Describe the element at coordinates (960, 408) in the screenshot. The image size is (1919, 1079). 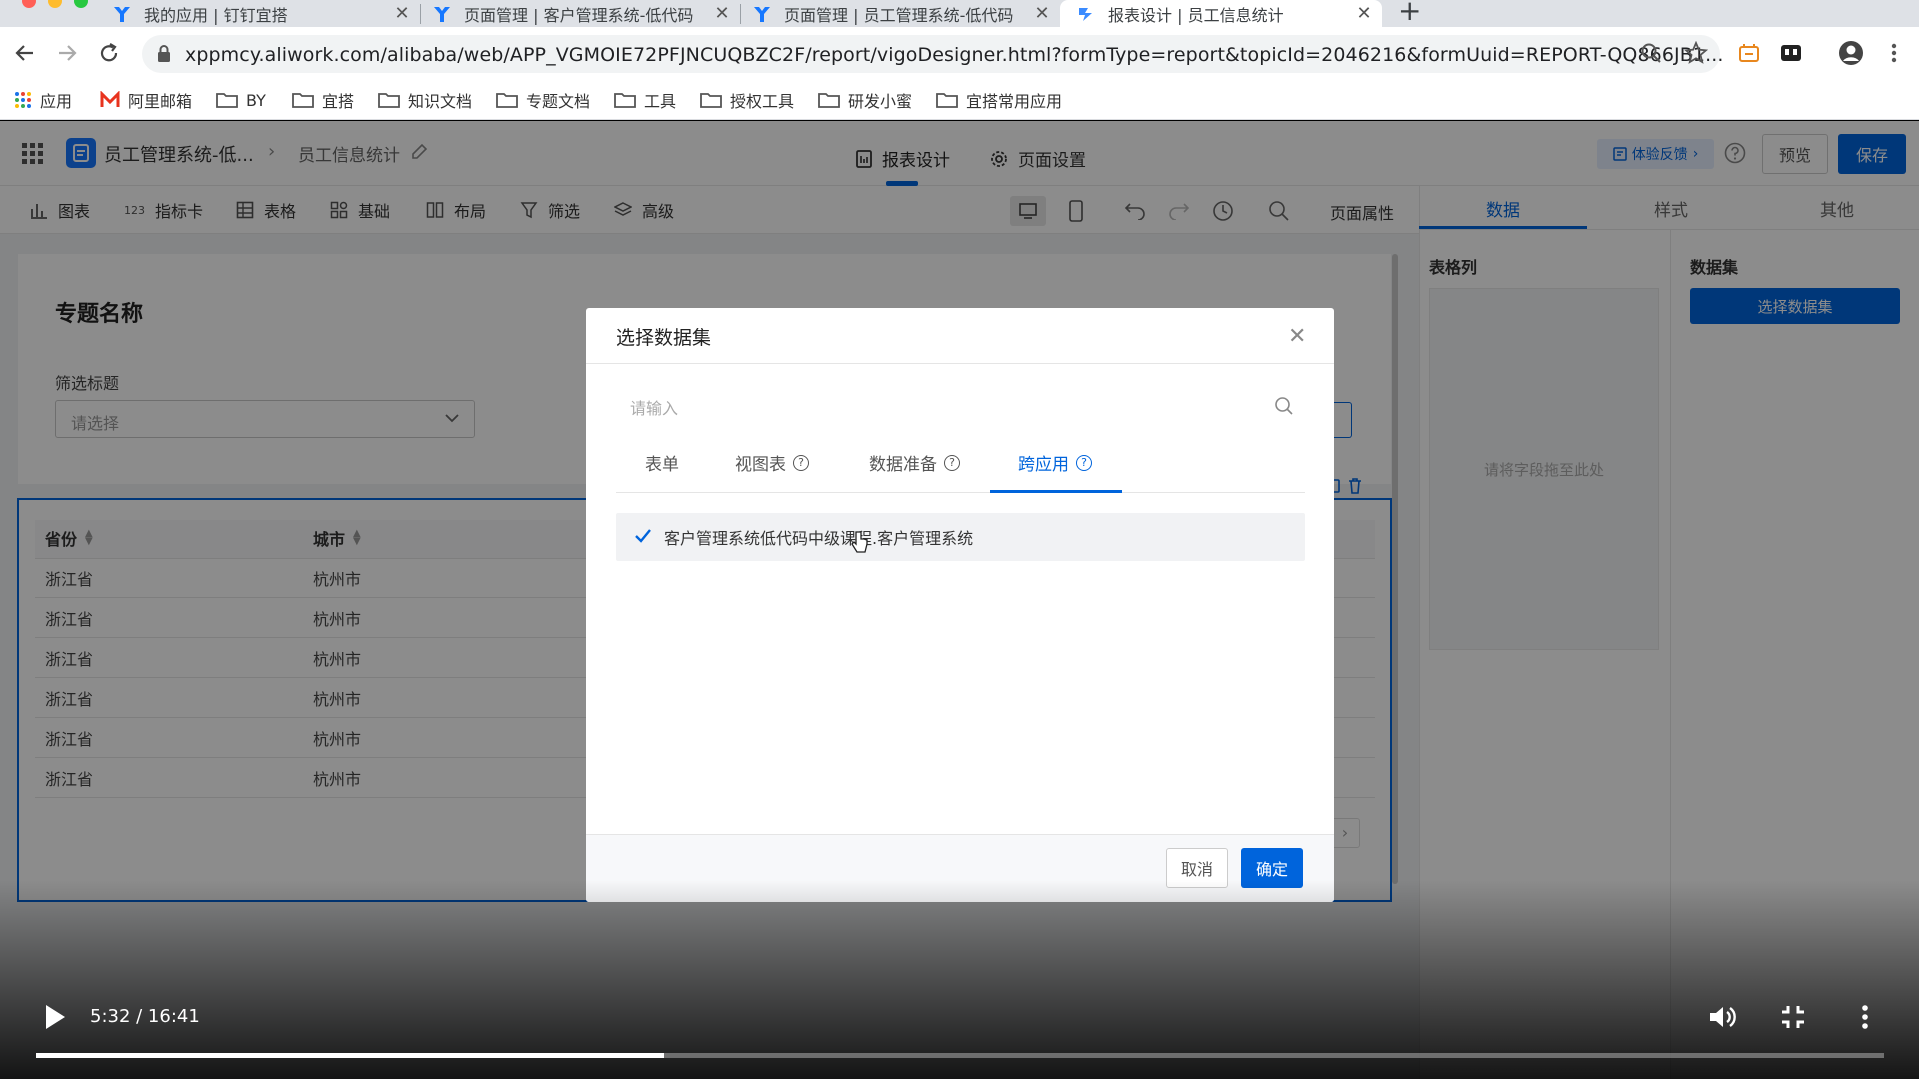
I see `dataset-search-input` at that location.